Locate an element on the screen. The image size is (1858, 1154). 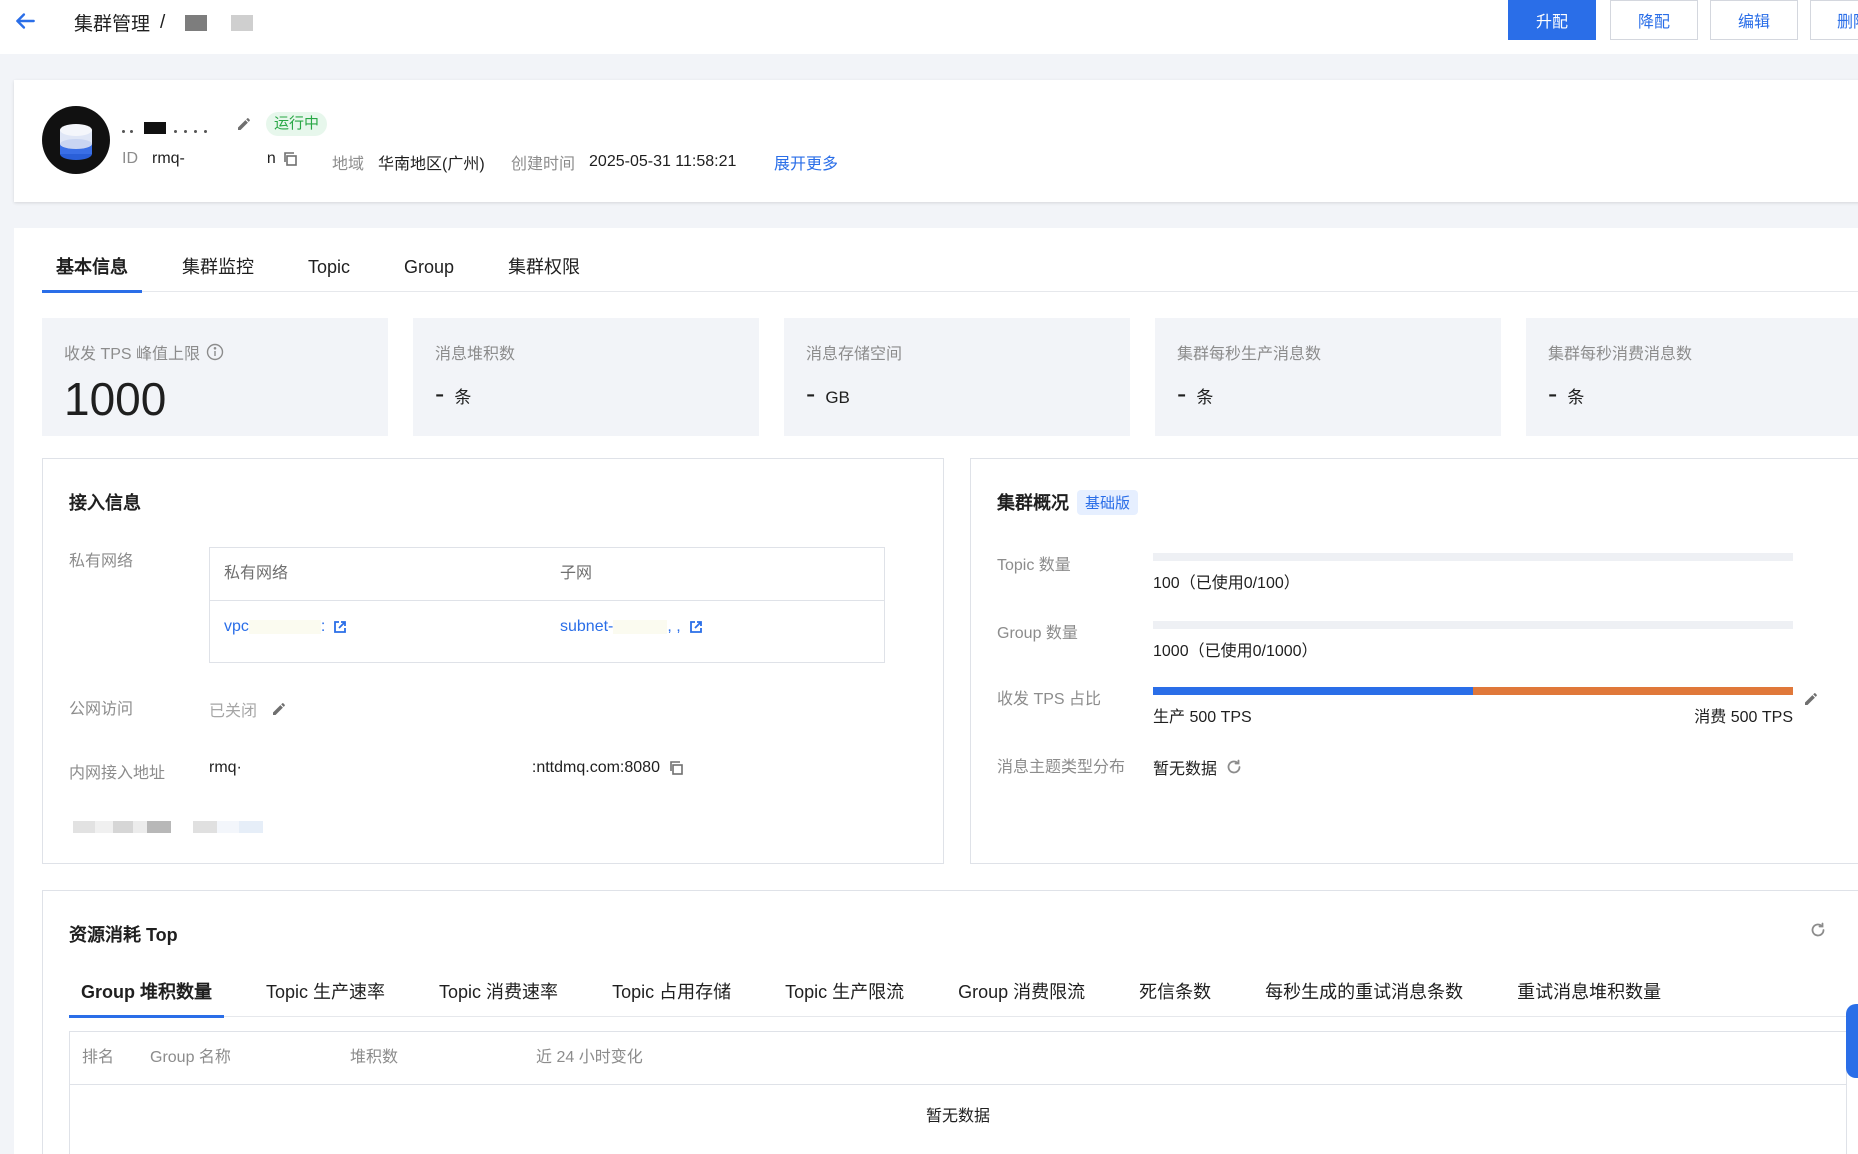
tps-consume-segment is located at coordinates (1633, 691).